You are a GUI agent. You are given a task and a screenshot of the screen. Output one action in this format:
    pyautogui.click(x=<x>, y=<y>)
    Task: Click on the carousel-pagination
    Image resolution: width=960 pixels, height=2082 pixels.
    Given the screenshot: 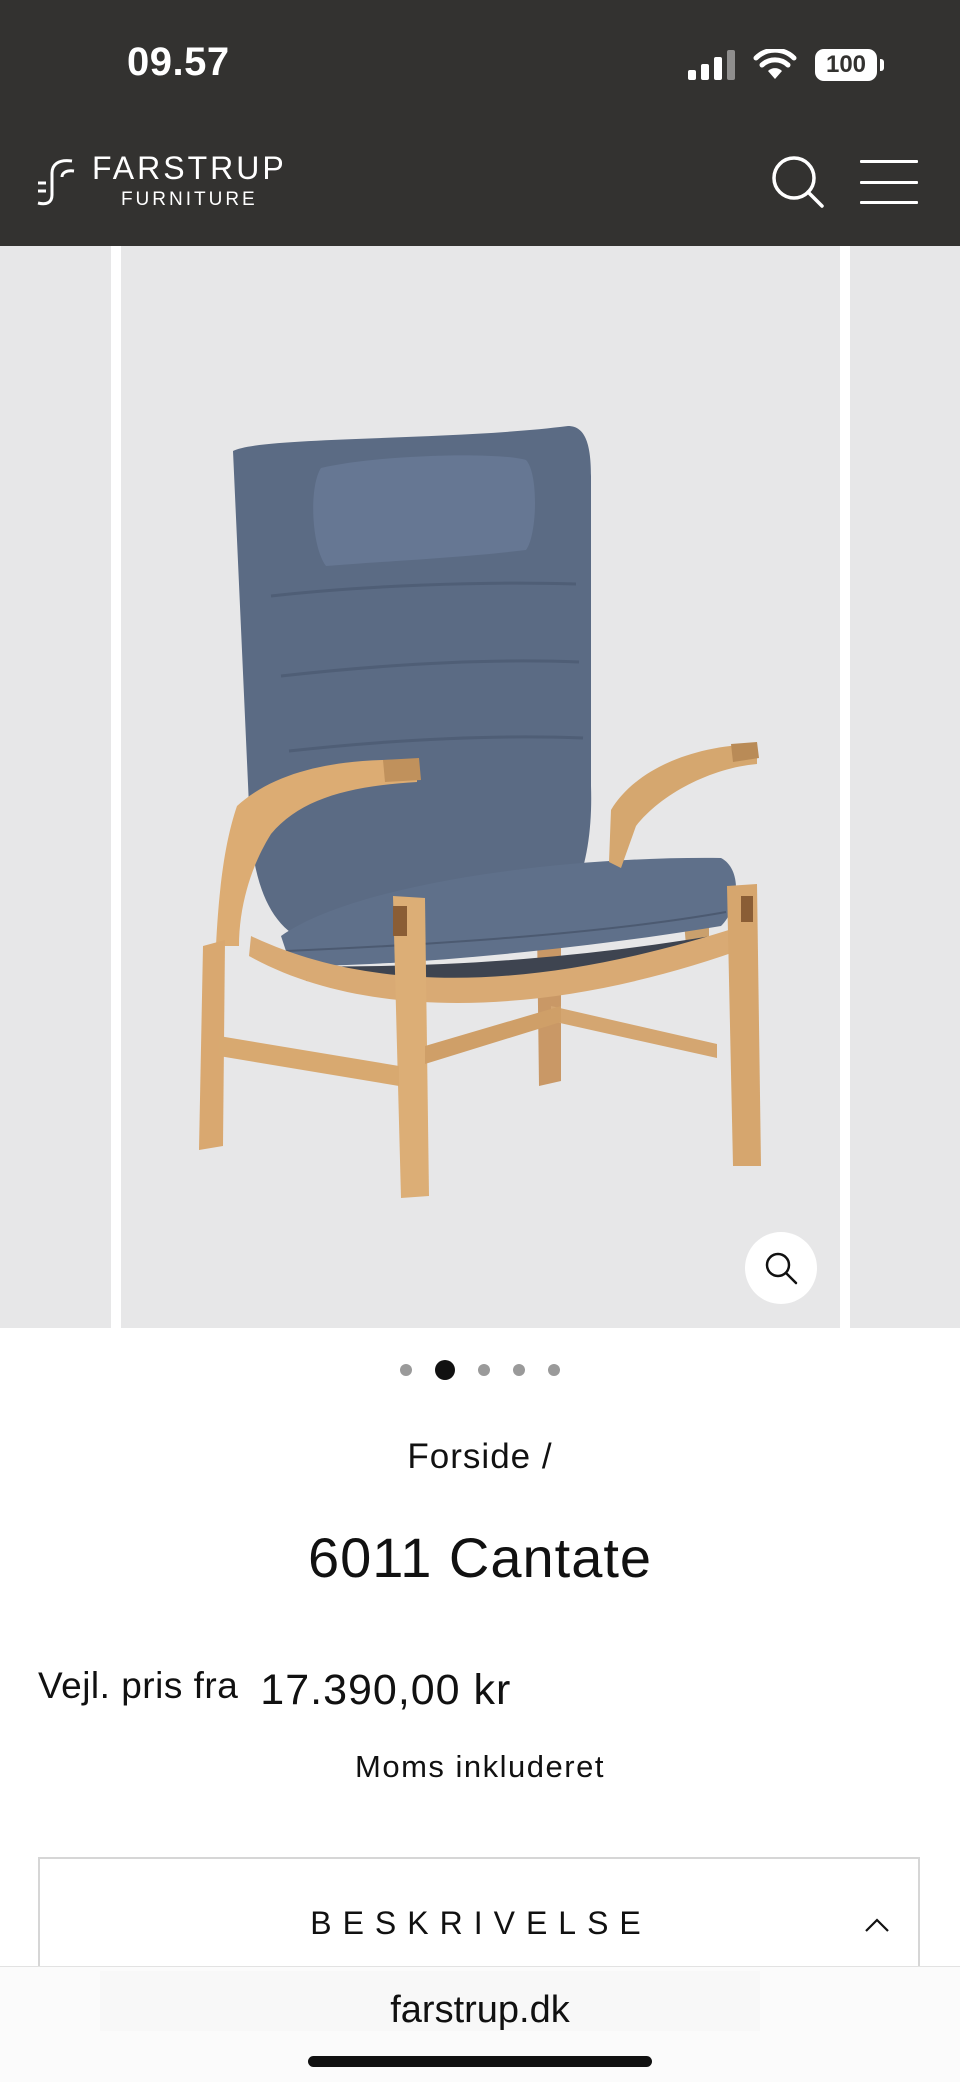 What is the action you would take?
    pyautogui.click(x=480, y=1370)
    